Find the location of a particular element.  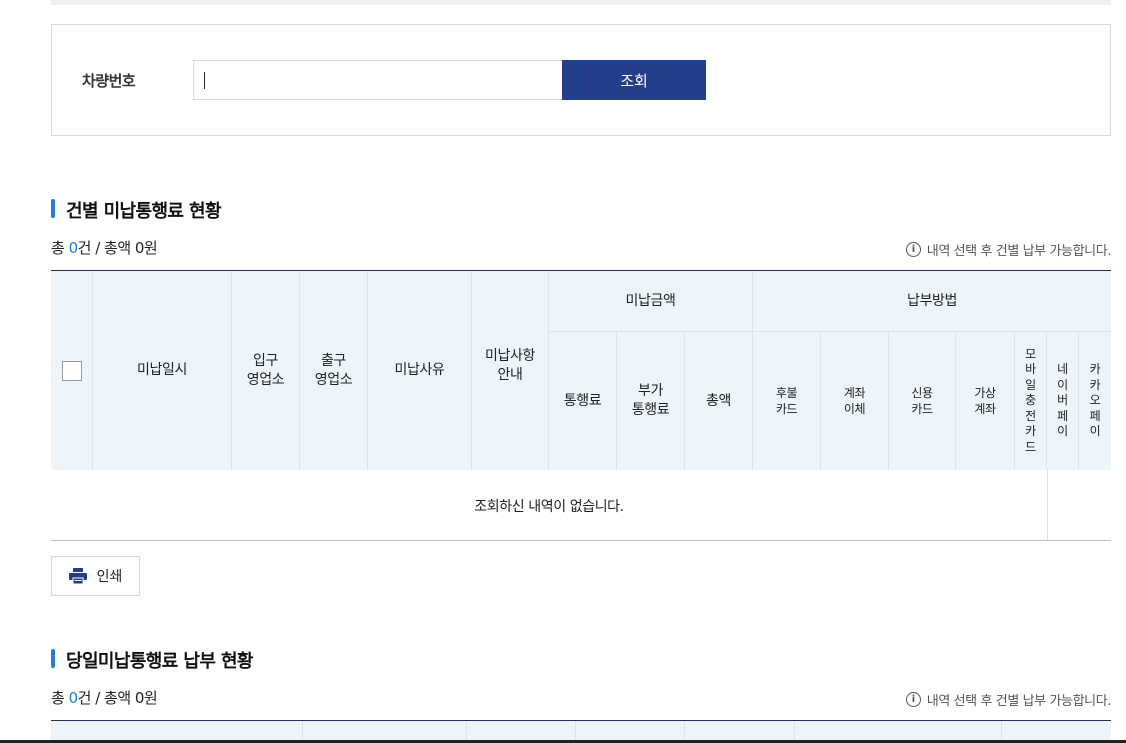

header-kakao-pay: 카카오페이 is located at coordinates (1095, 401).